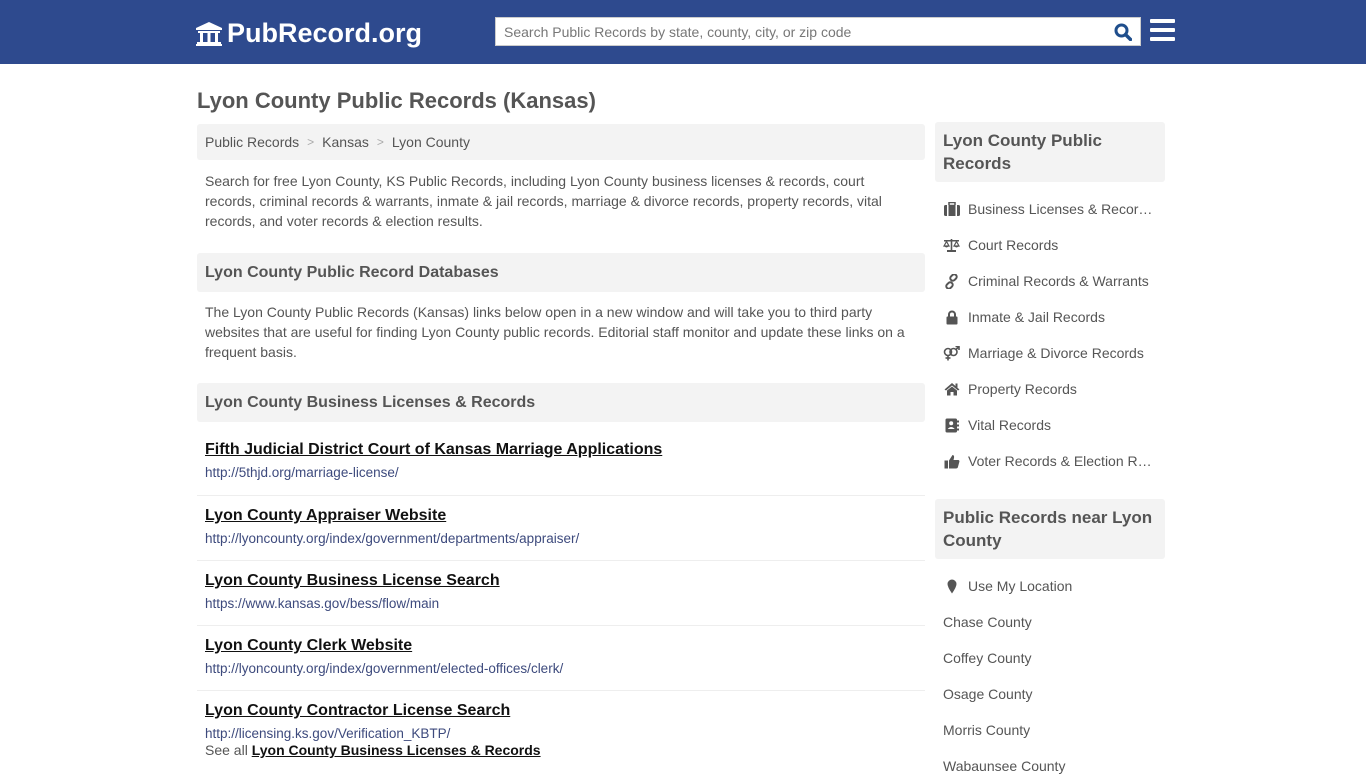  I want to click on record-link-title: Lyon County Clerk Website, so click(561, 641).